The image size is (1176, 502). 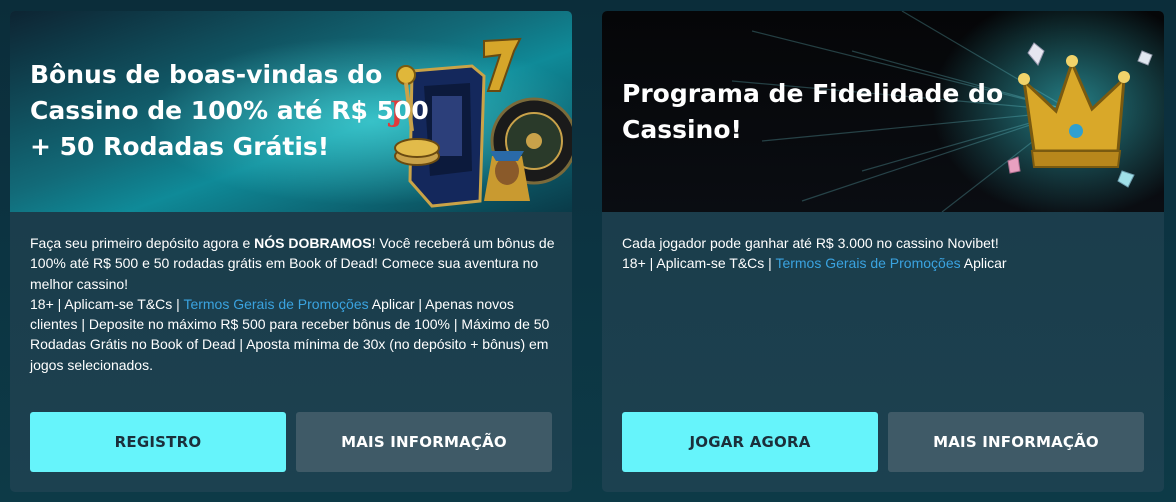 I want to click on terms-suffix: Aplicar, so click(x=983, y=263).